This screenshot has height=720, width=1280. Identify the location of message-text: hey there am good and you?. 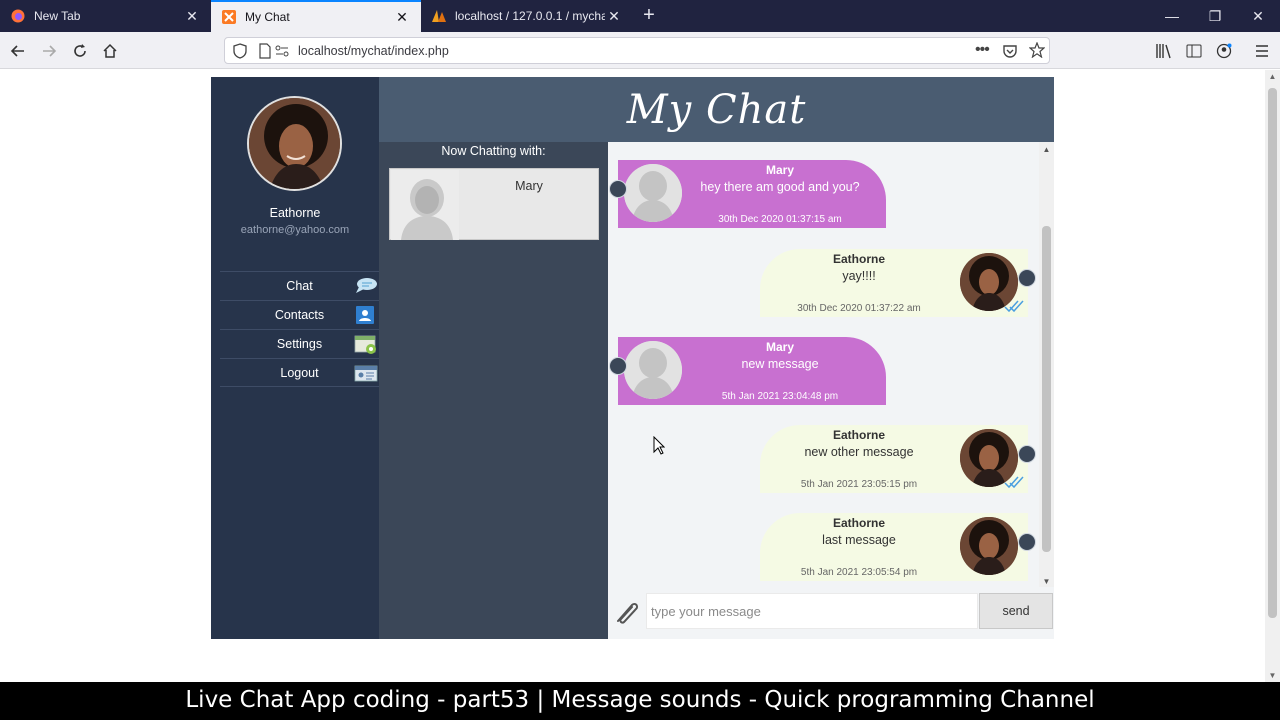
(780, 187).